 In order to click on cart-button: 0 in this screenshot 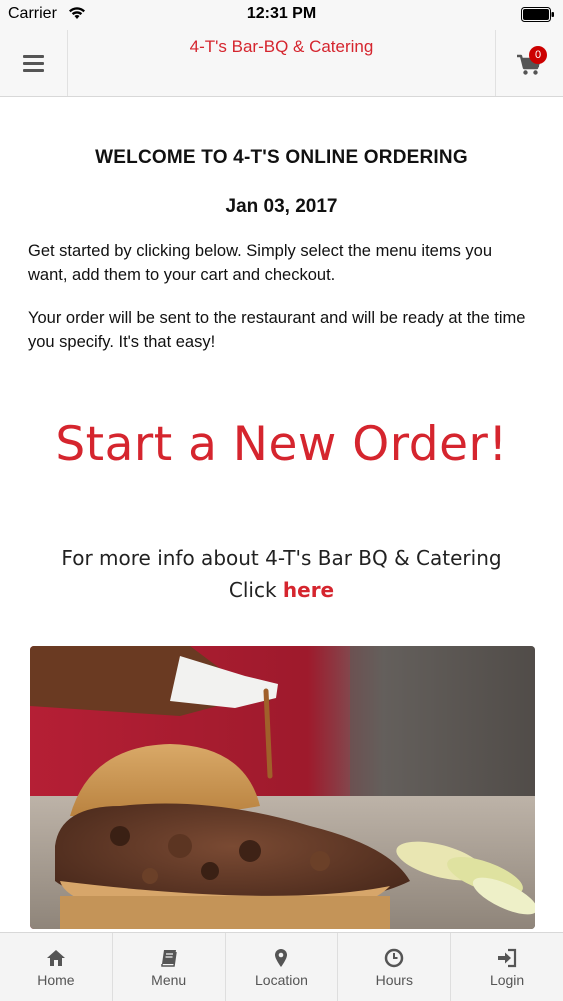, I will do `click(529, 63)`.